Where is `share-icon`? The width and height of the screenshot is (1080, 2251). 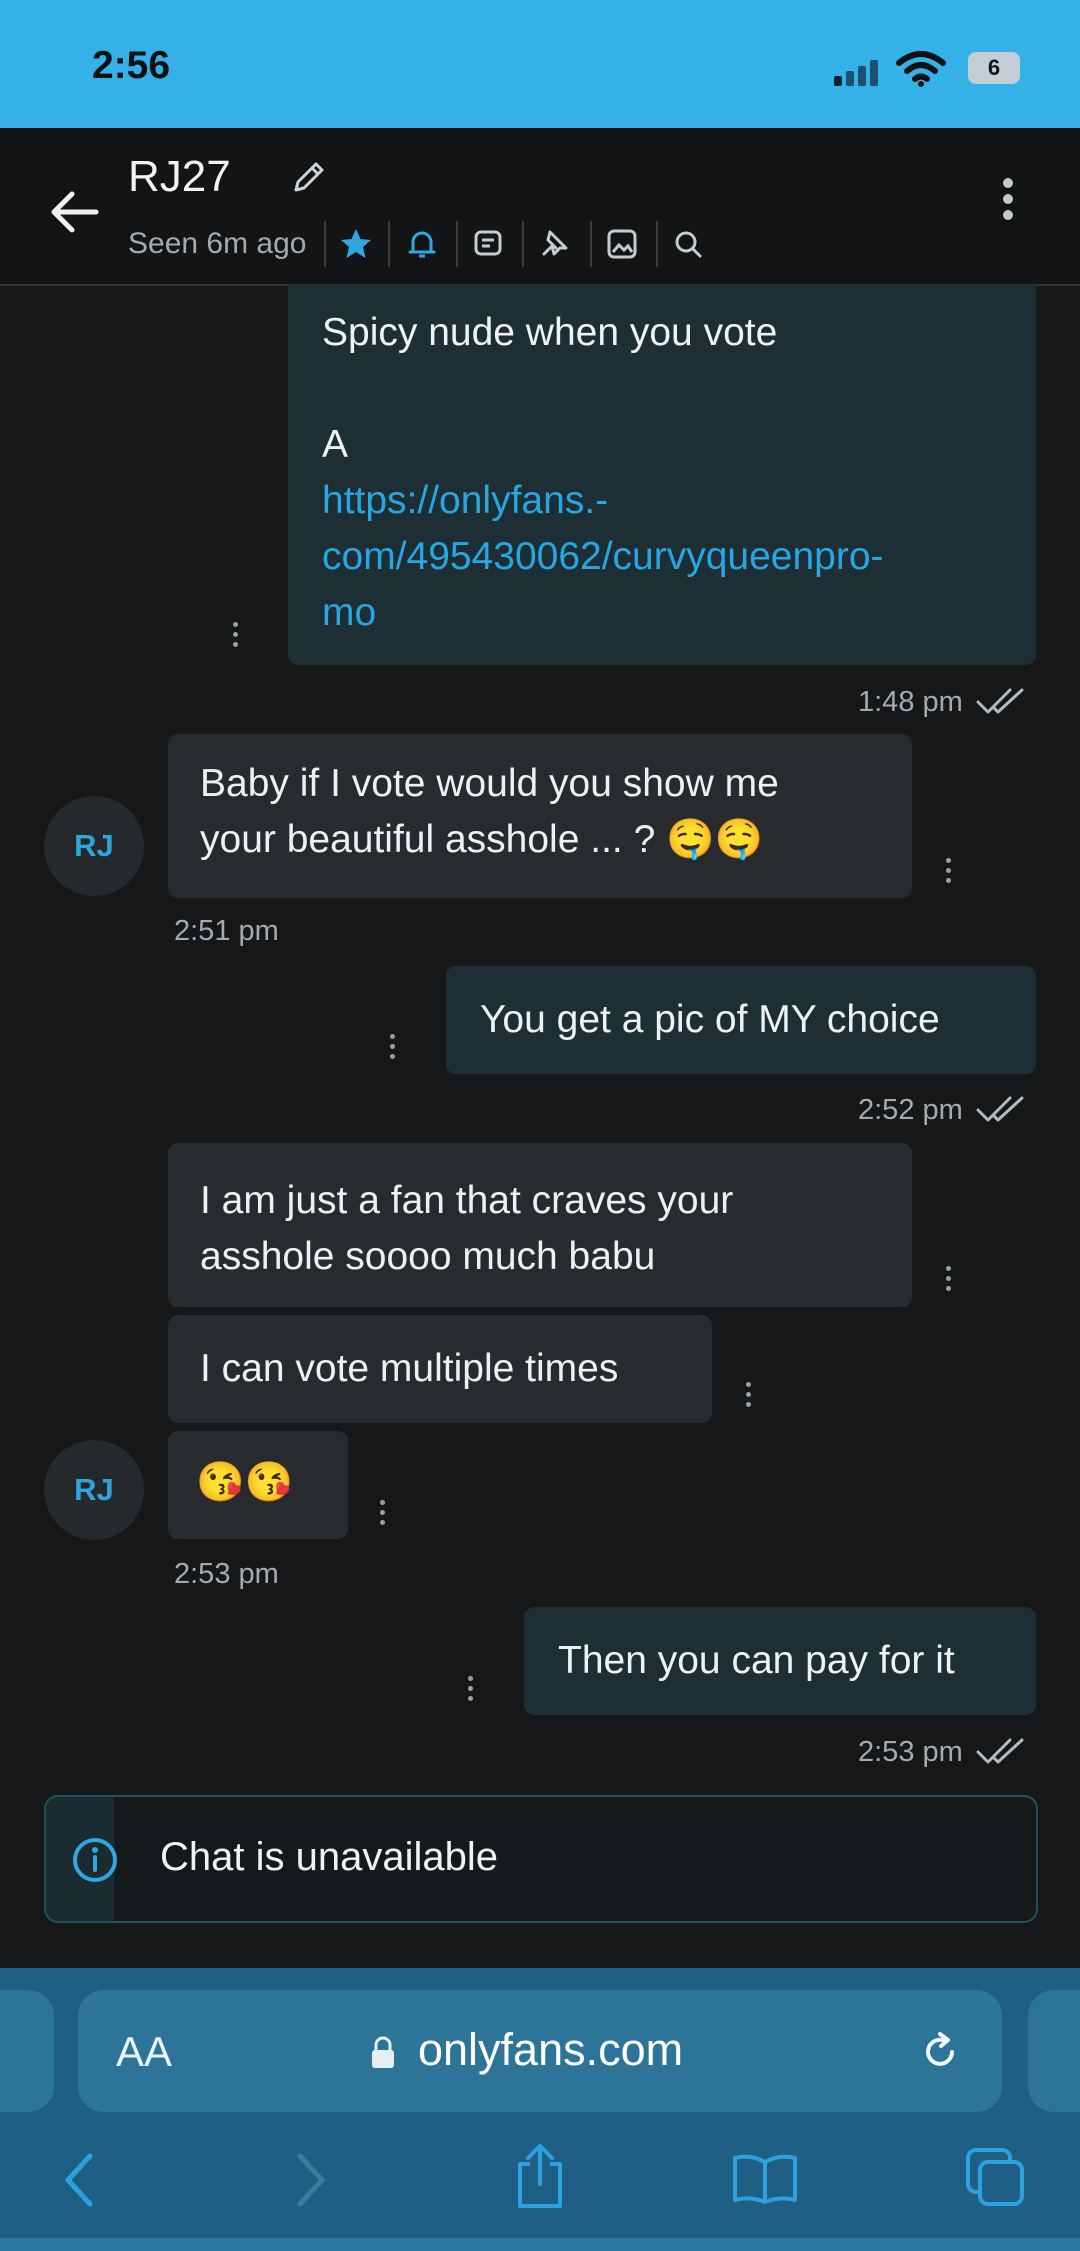 share-icon is located at coordinates (540, 2176).